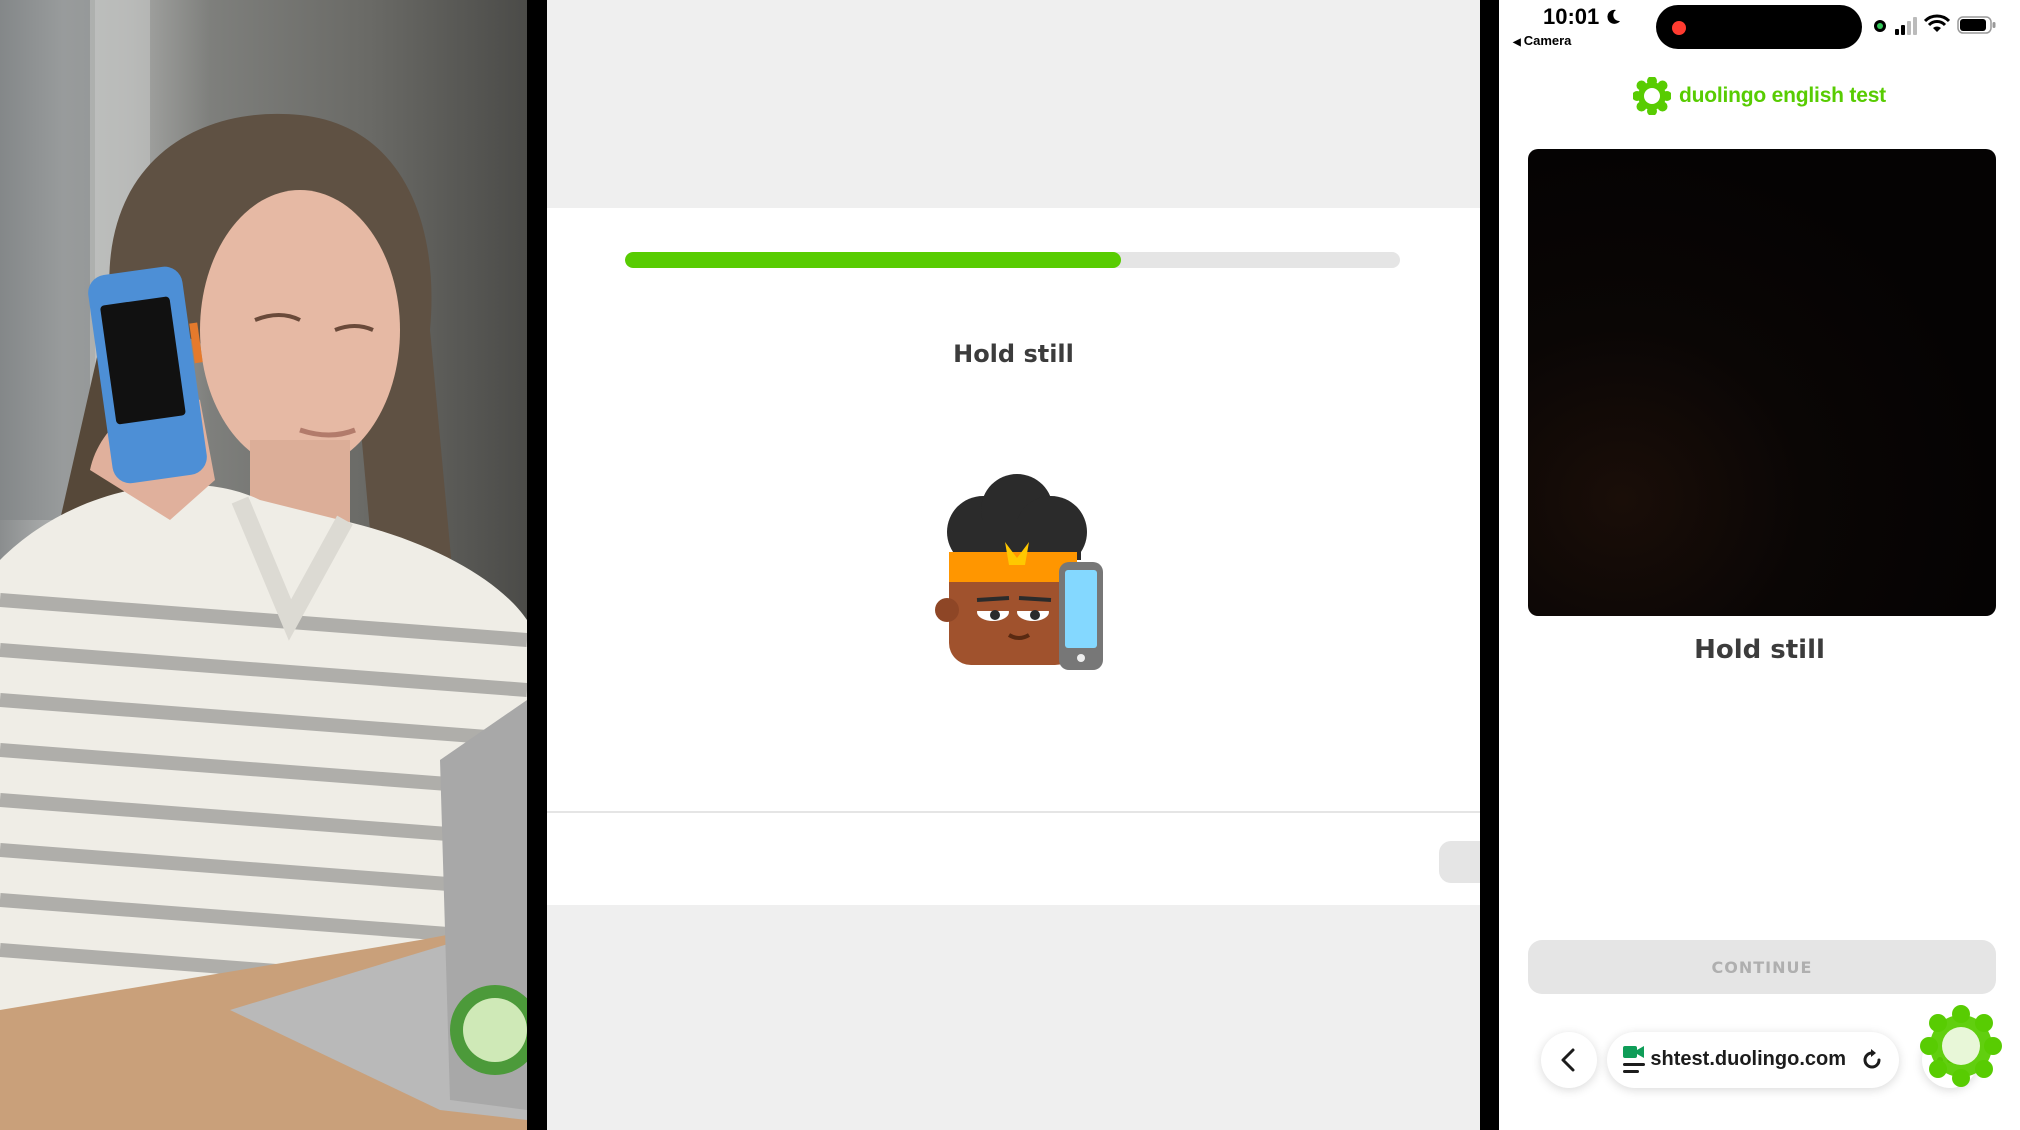 Image resolution: width=2020 pixels, height=1130 pixels. I want to click on next-button, so click(1459, 862).